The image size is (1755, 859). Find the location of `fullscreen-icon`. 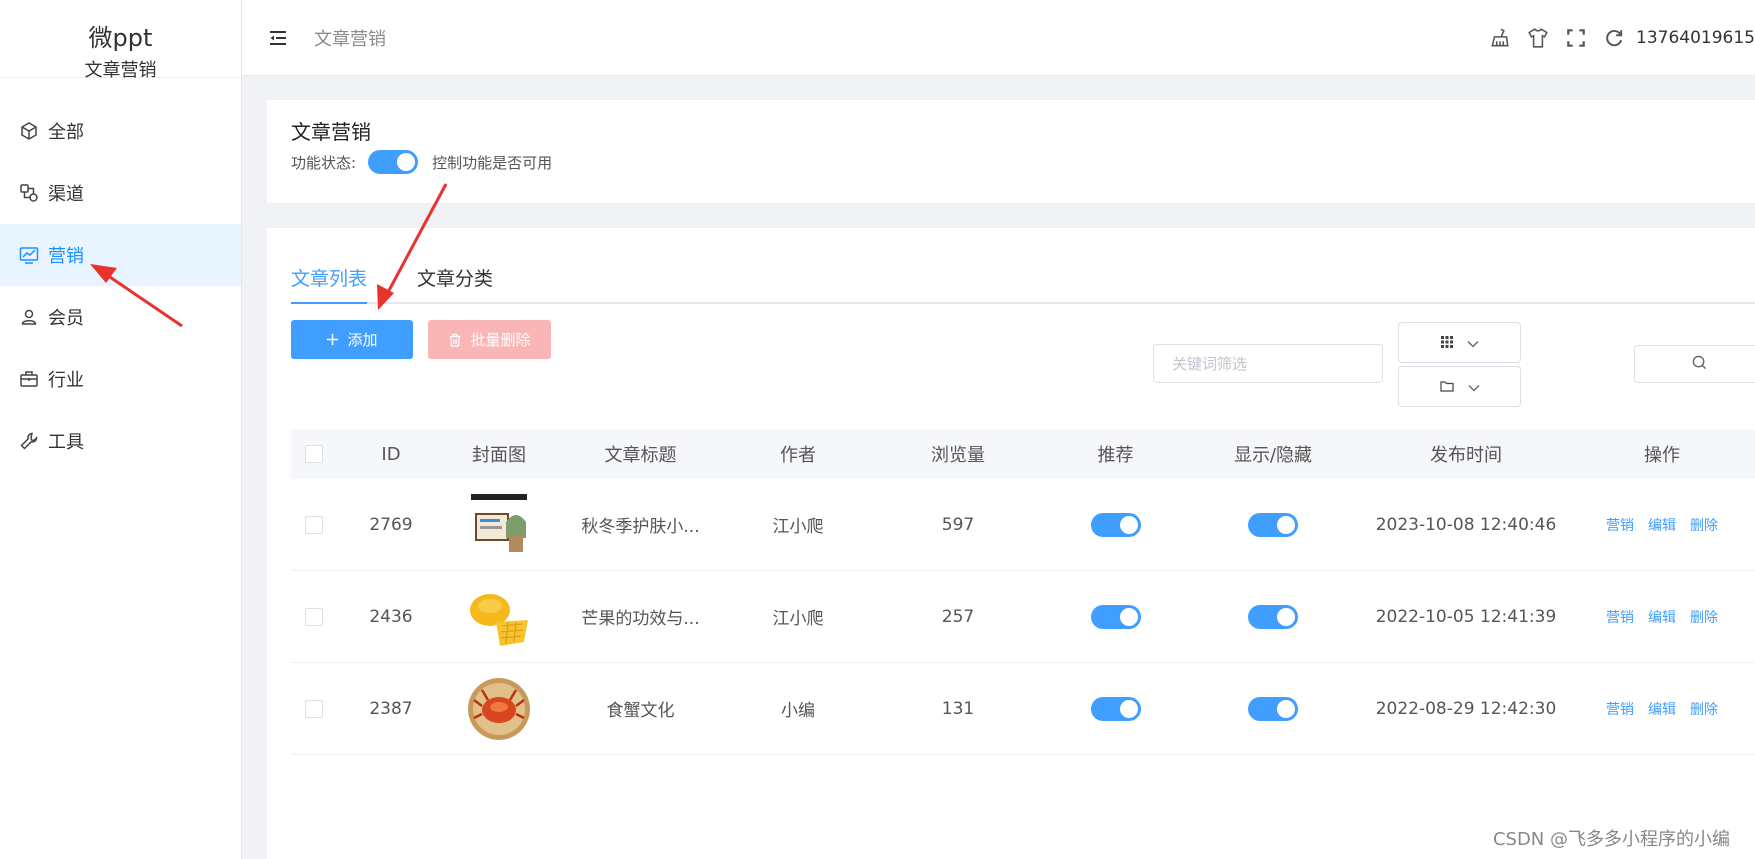

fullscreen-icon is located at coordinates (1576, 38).